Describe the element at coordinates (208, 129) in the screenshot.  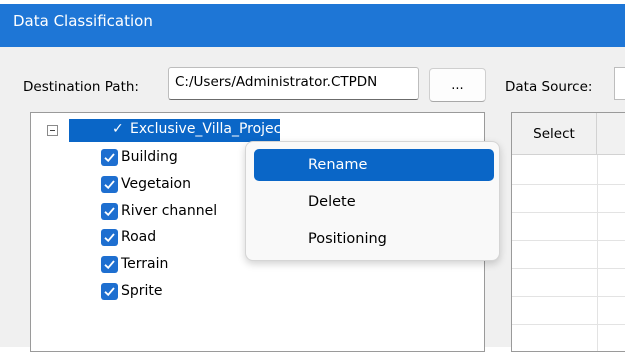
I see `tree-root-label: Exclusive_Villa_Project` at that location.